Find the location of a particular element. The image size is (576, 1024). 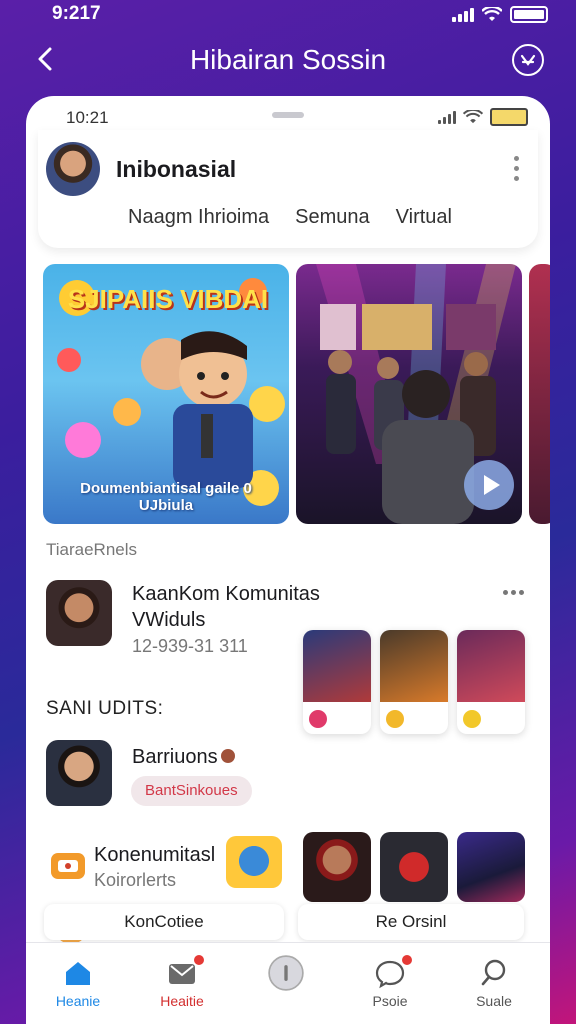

section-label: SANI UDITS: is located at coordinates (105, 708).